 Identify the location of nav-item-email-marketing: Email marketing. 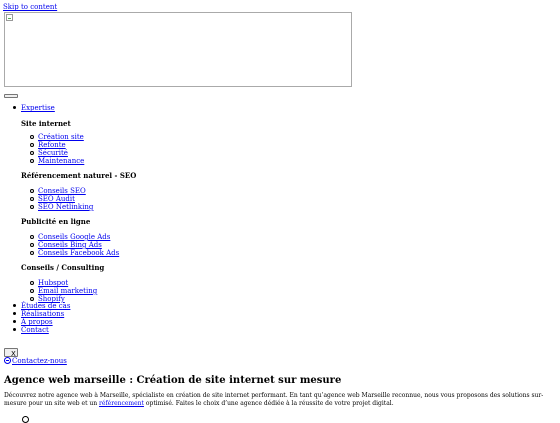
(67, 291).